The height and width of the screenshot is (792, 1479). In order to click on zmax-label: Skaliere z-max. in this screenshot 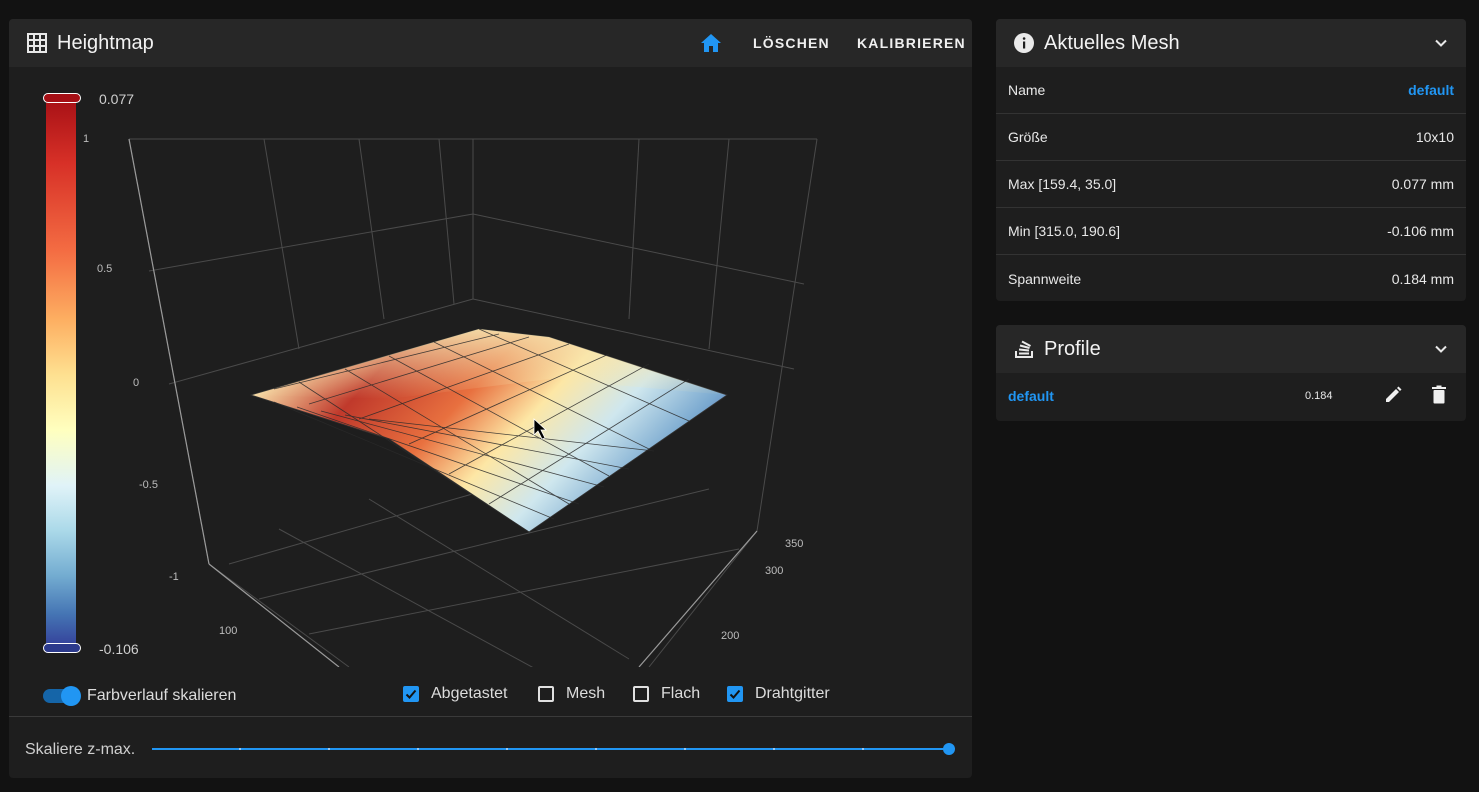, I will do `click(80, 749)`.